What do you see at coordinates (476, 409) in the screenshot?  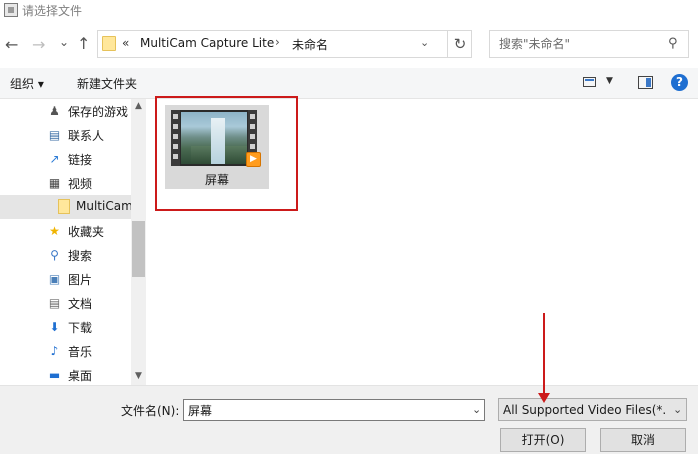 I see `filename-dropdown-icon: ⌄` at bounding box center [476, 409].